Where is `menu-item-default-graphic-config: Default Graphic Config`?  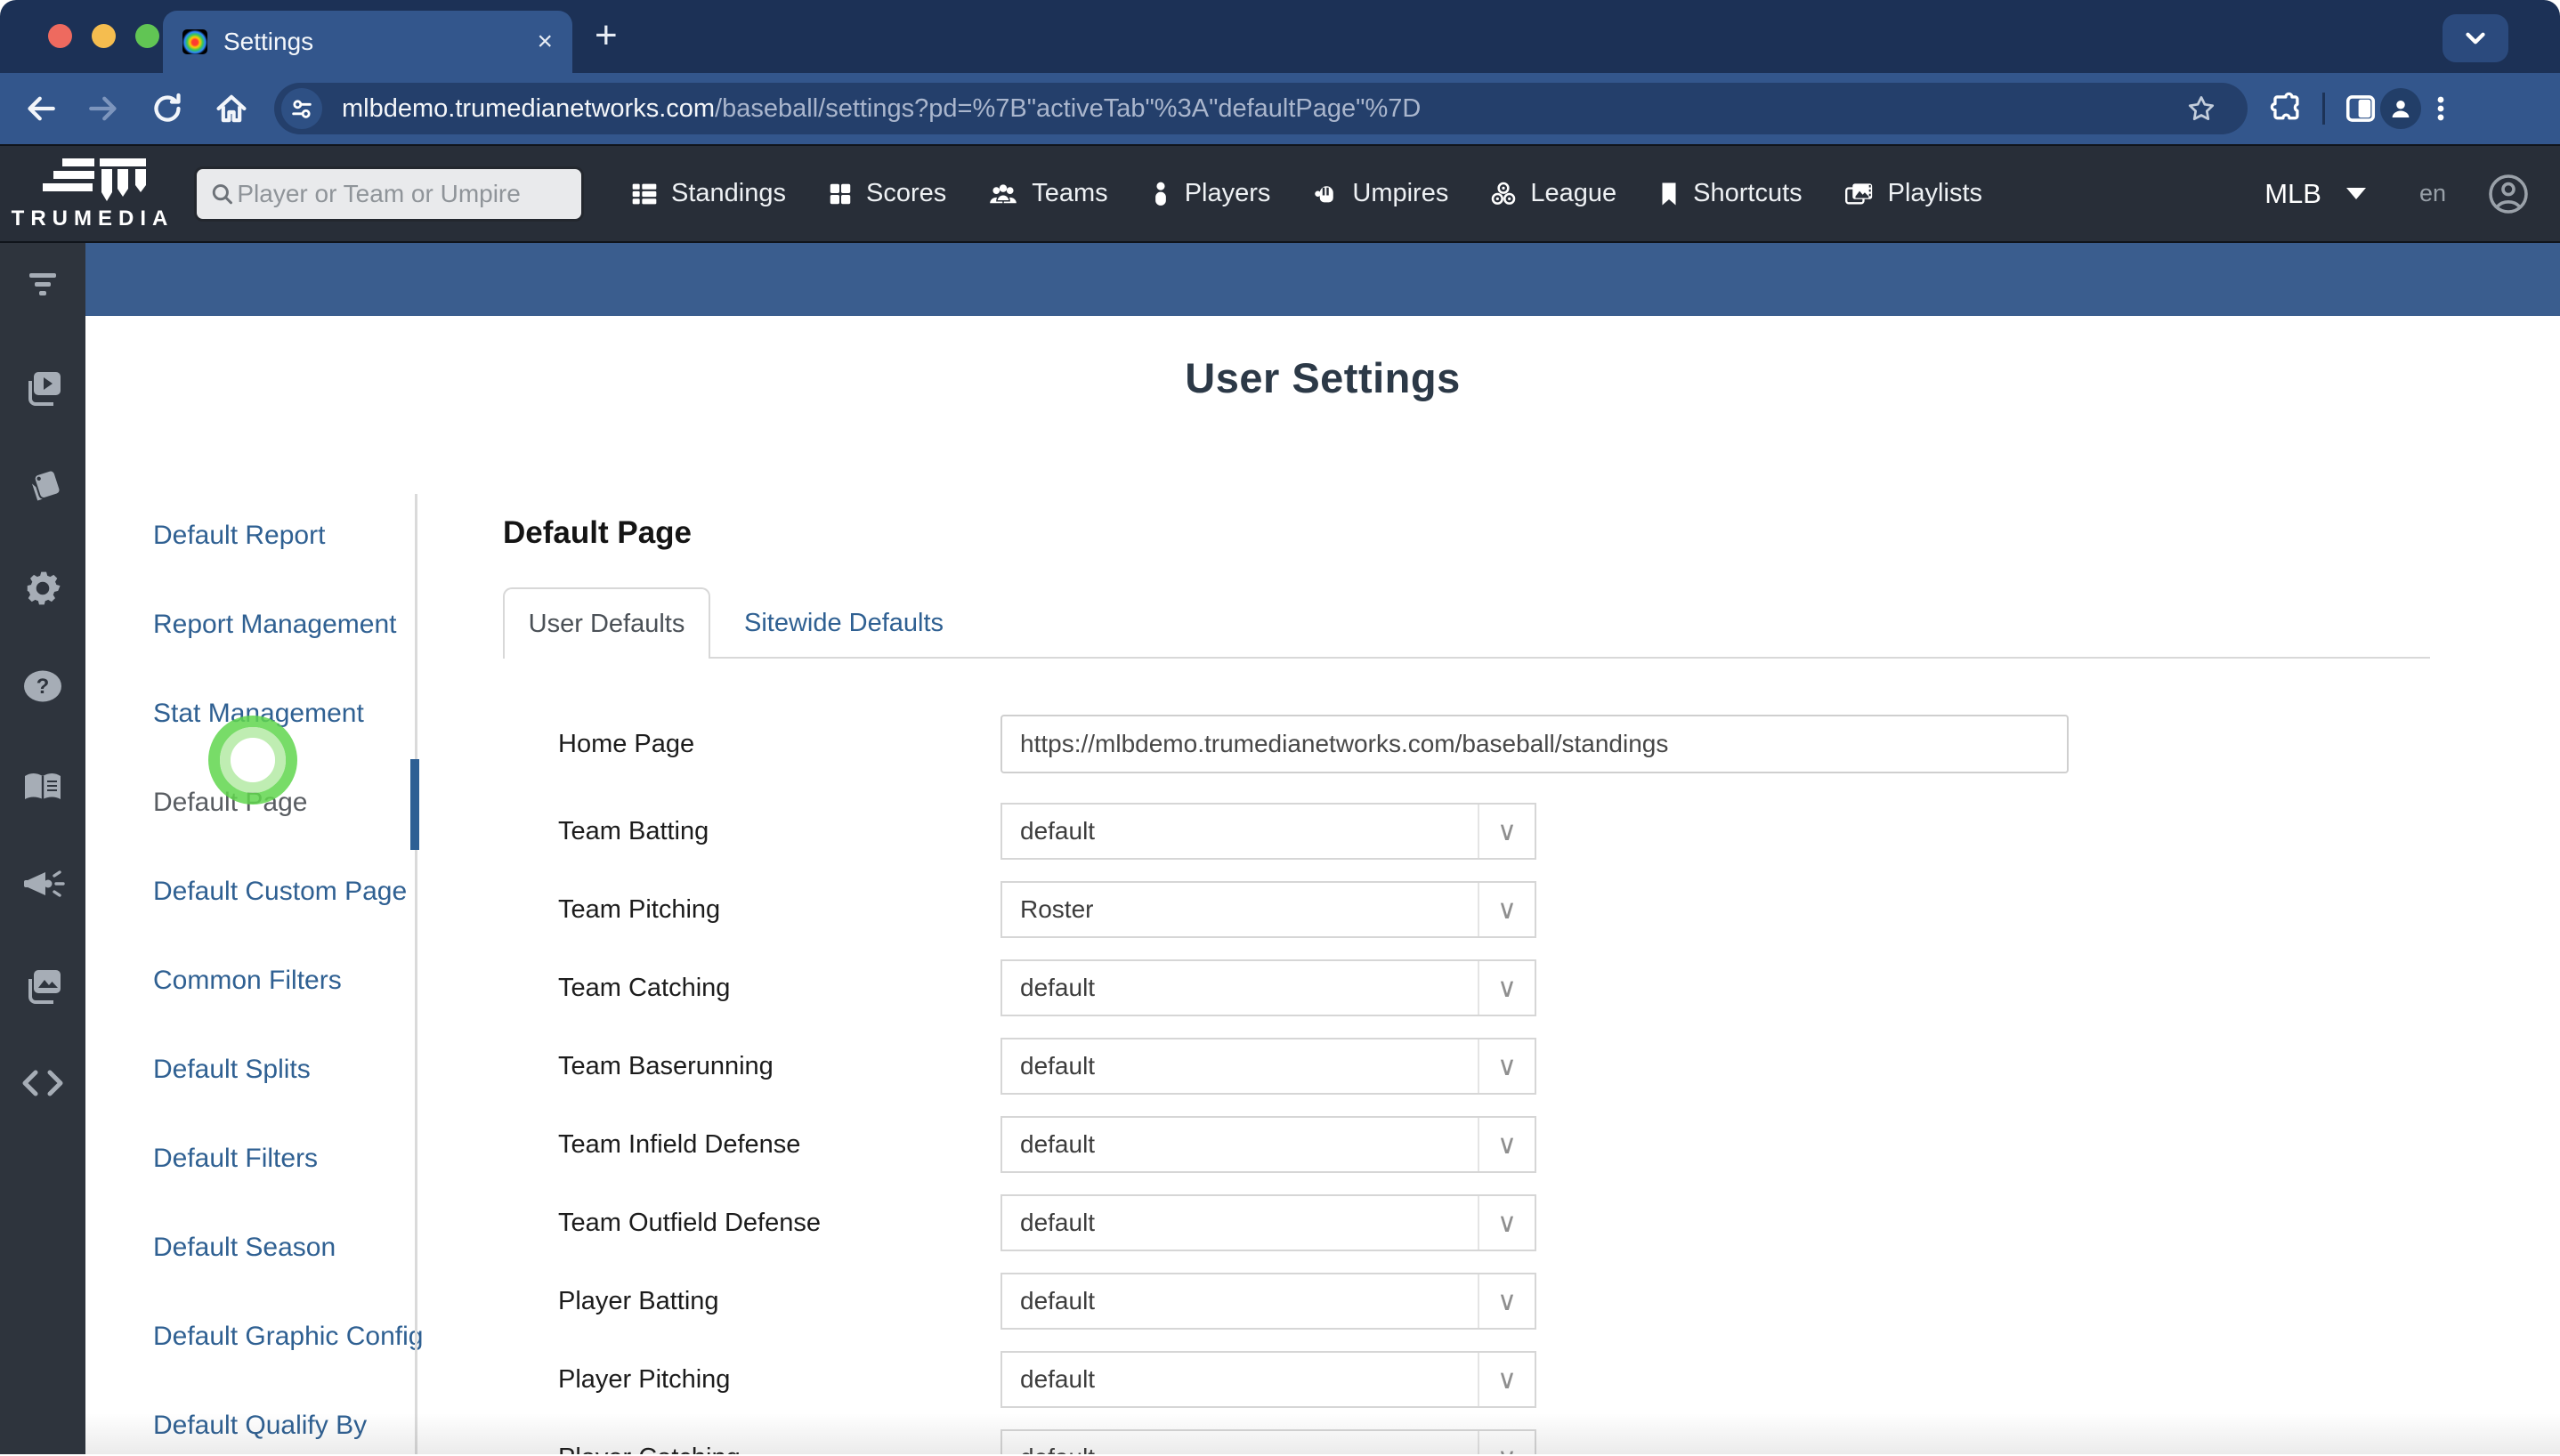
menu-item-default-graphic-config: Default Graphic Config is located at coordinates (300, 1337).